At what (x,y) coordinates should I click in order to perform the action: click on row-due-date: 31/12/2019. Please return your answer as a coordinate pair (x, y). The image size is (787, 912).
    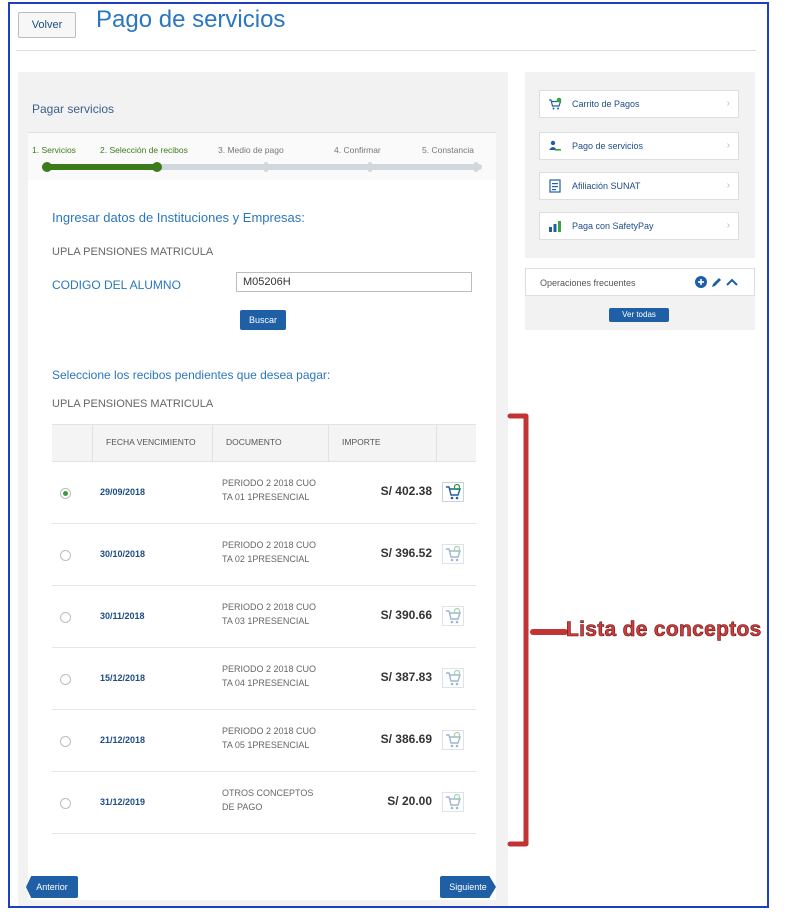
    Looking at the image, I should click on (123, 802).